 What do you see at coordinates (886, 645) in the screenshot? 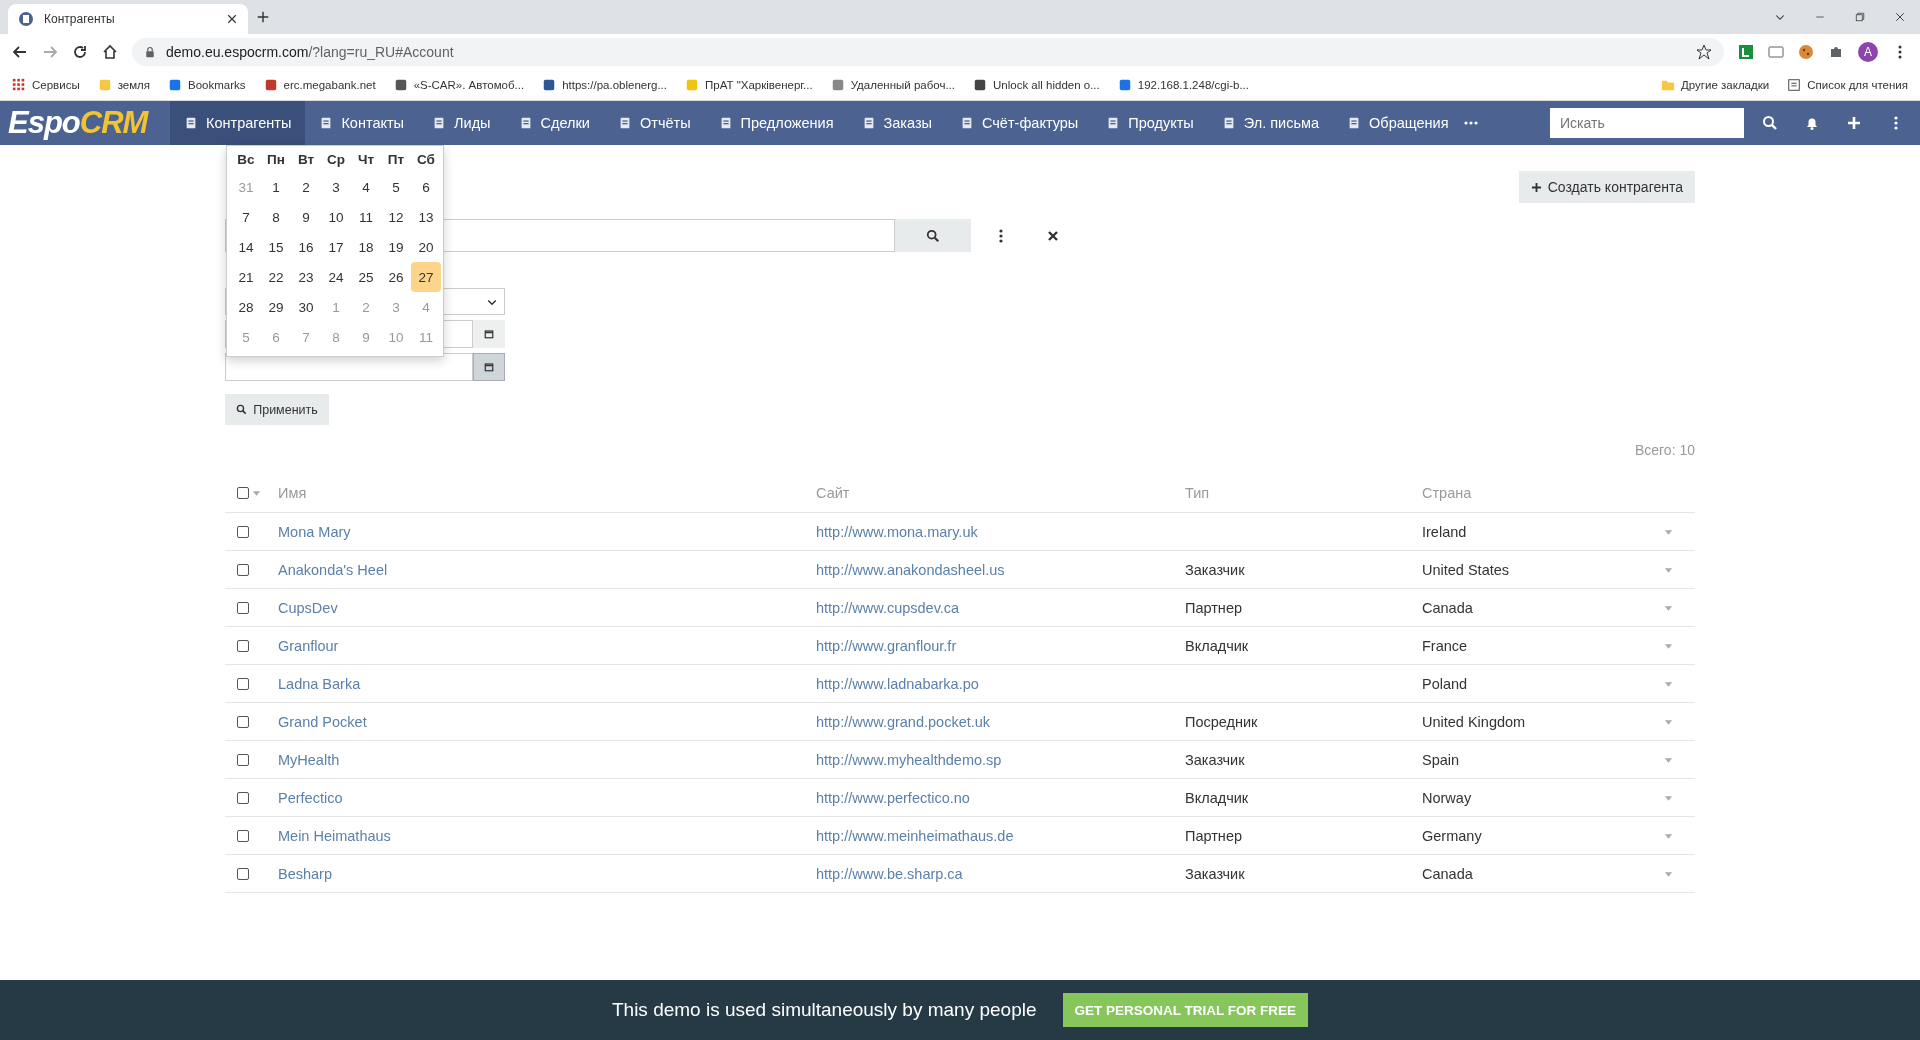
I see `website-link: http://www.granflour.fr` at bounding box center [886, 645].